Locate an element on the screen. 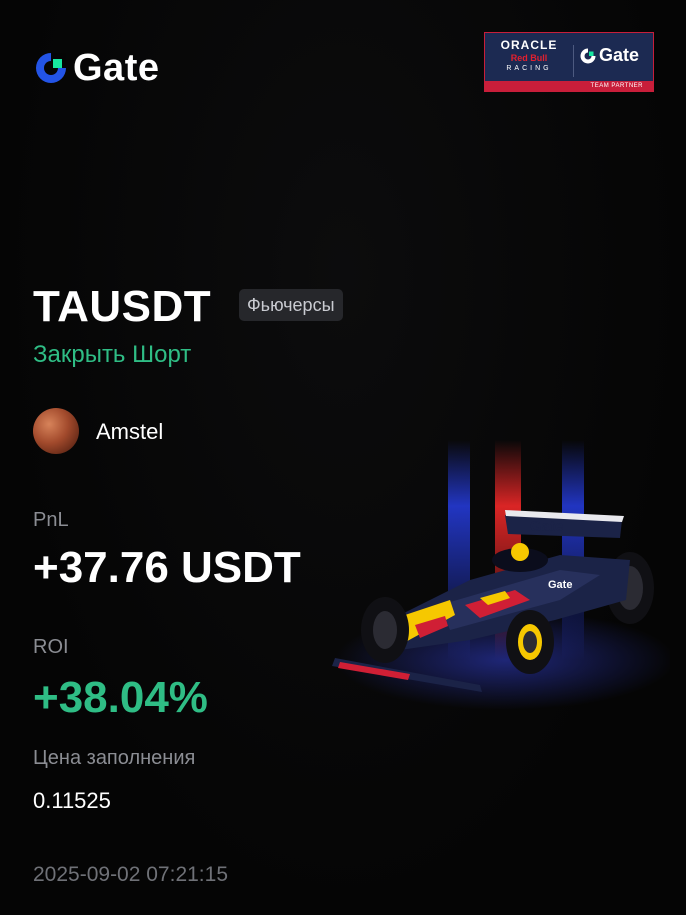 This screenshot has height=915, width=686. fill-price-label: Цена заполнения is located at coordinates (114, 758).